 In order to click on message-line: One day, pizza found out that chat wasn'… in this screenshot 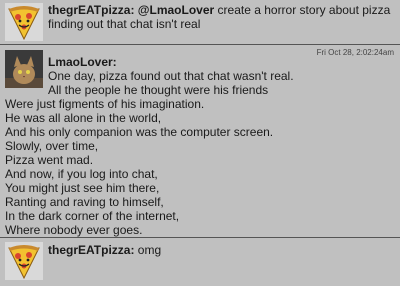, I will do `click(171, 76)`.